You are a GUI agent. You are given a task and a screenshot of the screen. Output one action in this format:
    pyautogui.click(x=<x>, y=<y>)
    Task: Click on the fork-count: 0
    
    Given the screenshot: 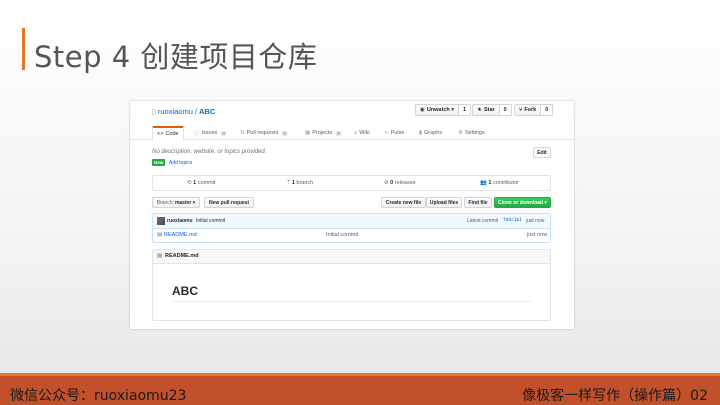 What is the action you would take?
    pyautogui.click(x=546, y=110)
    